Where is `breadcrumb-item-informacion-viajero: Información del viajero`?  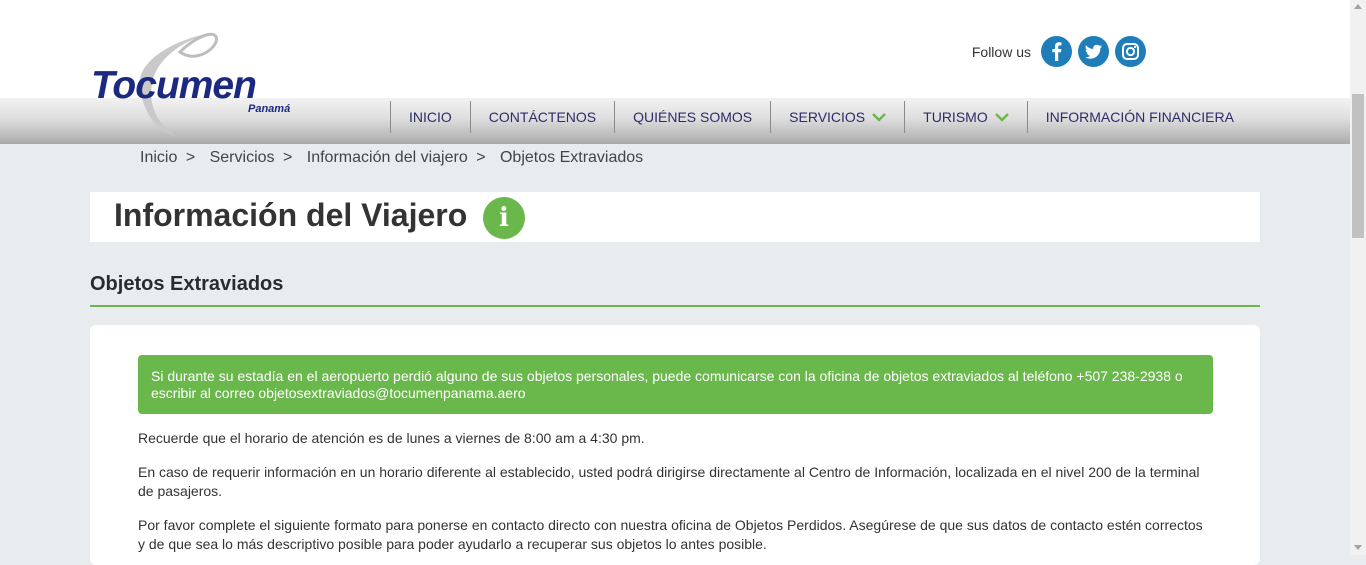
breadcrumb-item-informacion-viajero: Información del viajero is located at coordinates (387, 157).